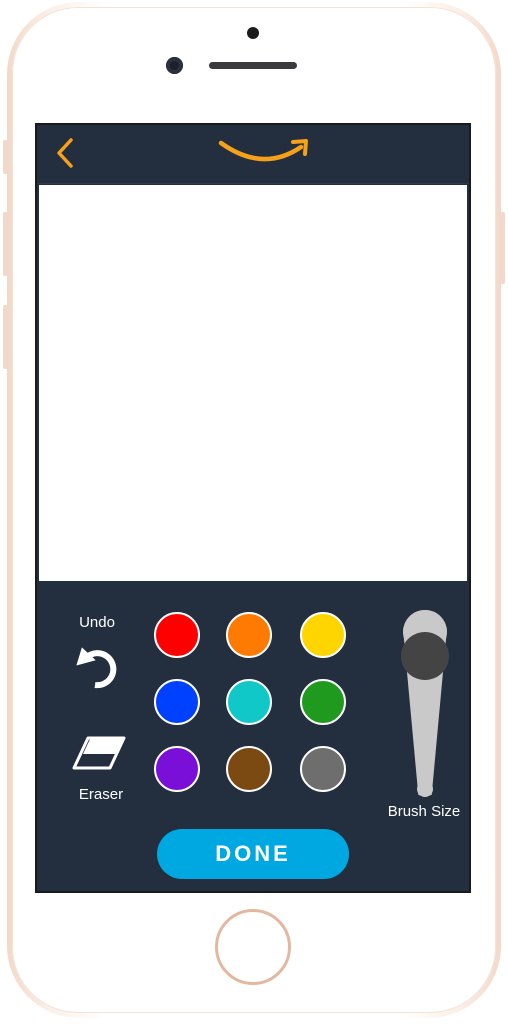 Image resolution: width=508 pixels, height=1024 pixels. Describe the element at coordinates (177, 635) in the screenshot. I see `color-swatch-red` at that location.